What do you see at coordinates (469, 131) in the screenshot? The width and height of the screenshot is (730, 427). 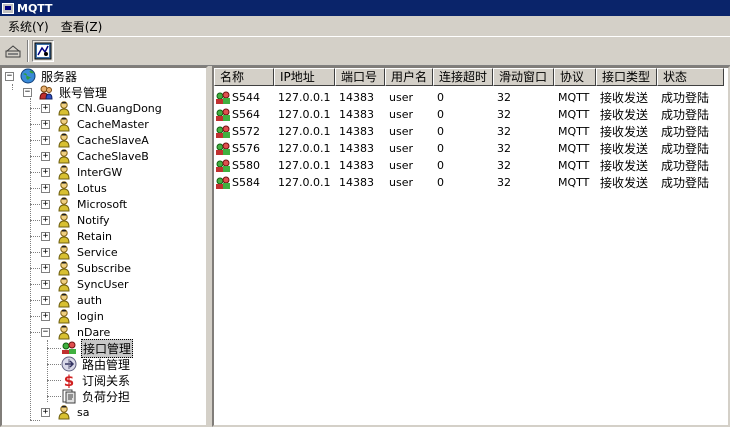 I see `table-row: S572 127.0.0.1 14383 user 0 32 MQTT 接收发送 成功登陆` at bounding box center [469, 131].